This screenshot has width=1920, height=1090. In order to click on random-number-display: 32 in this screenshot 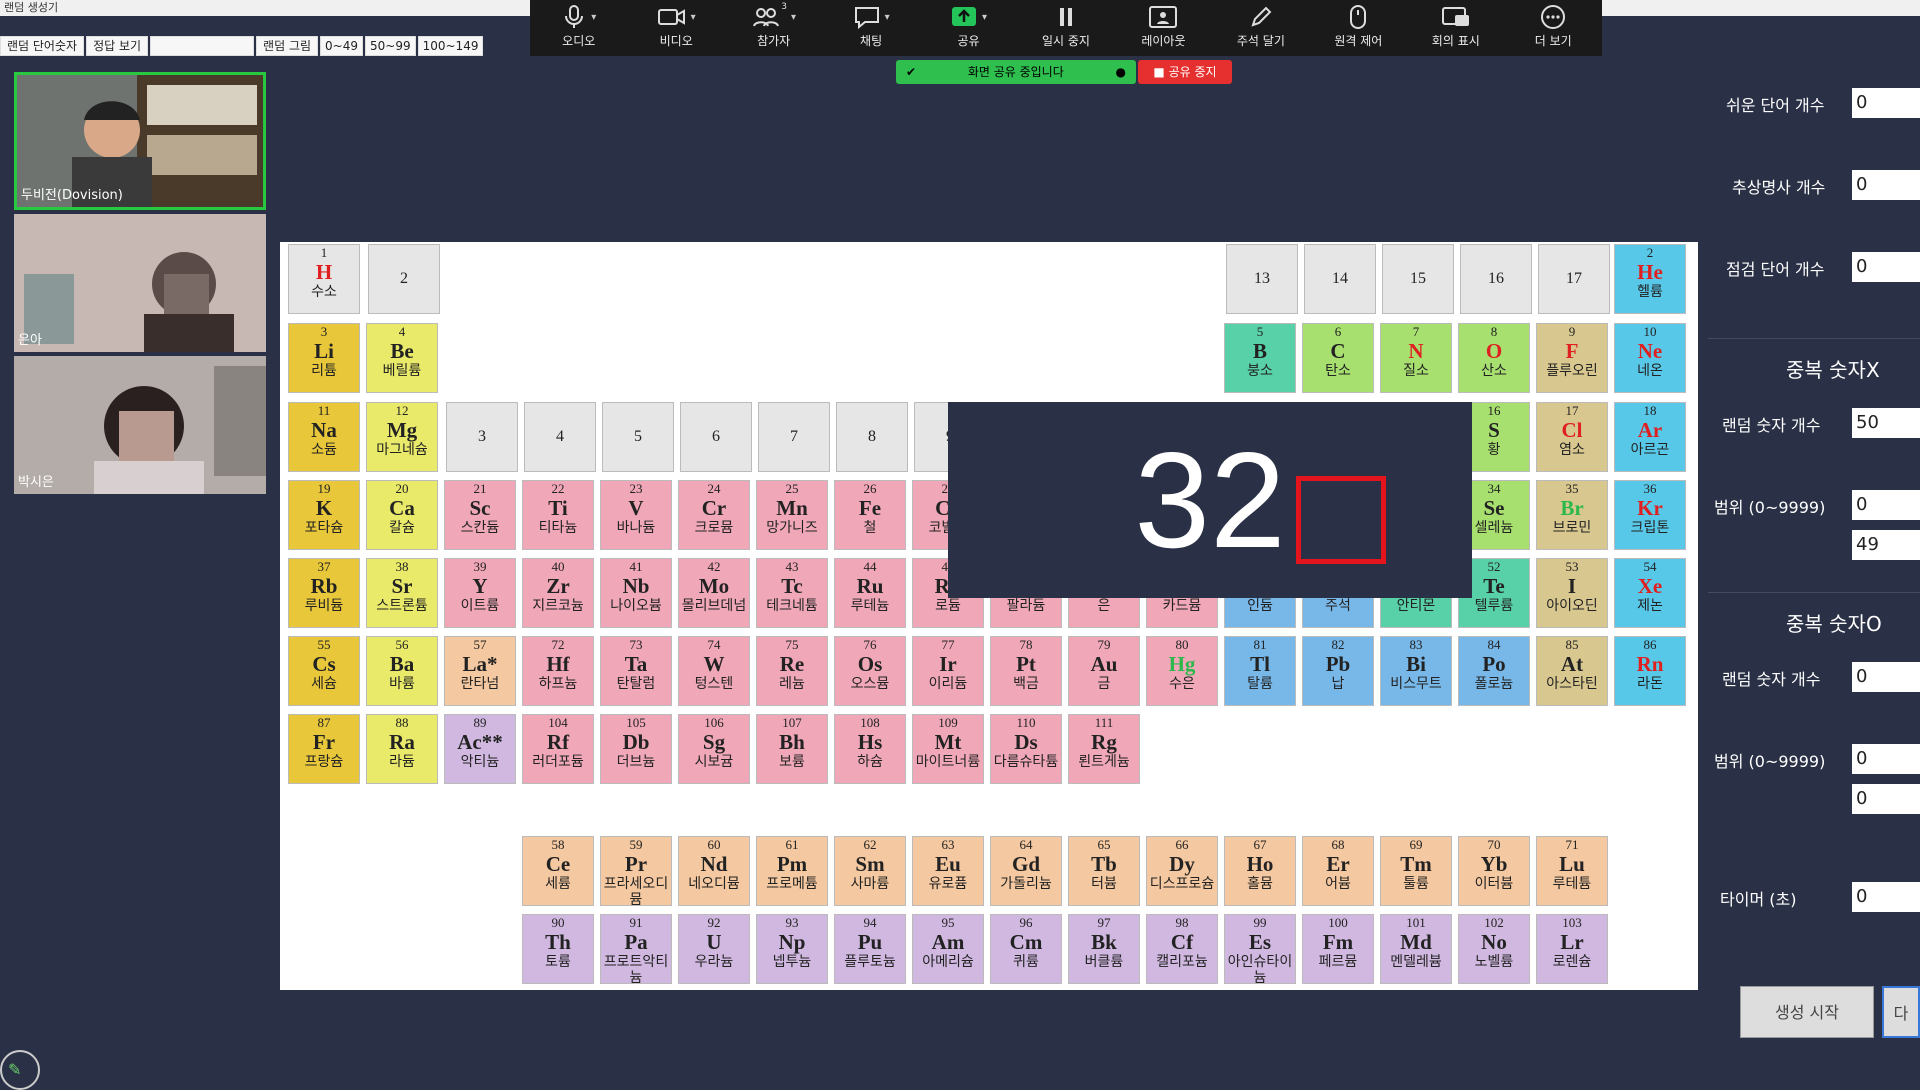, I will do `click(1210, 500)`.